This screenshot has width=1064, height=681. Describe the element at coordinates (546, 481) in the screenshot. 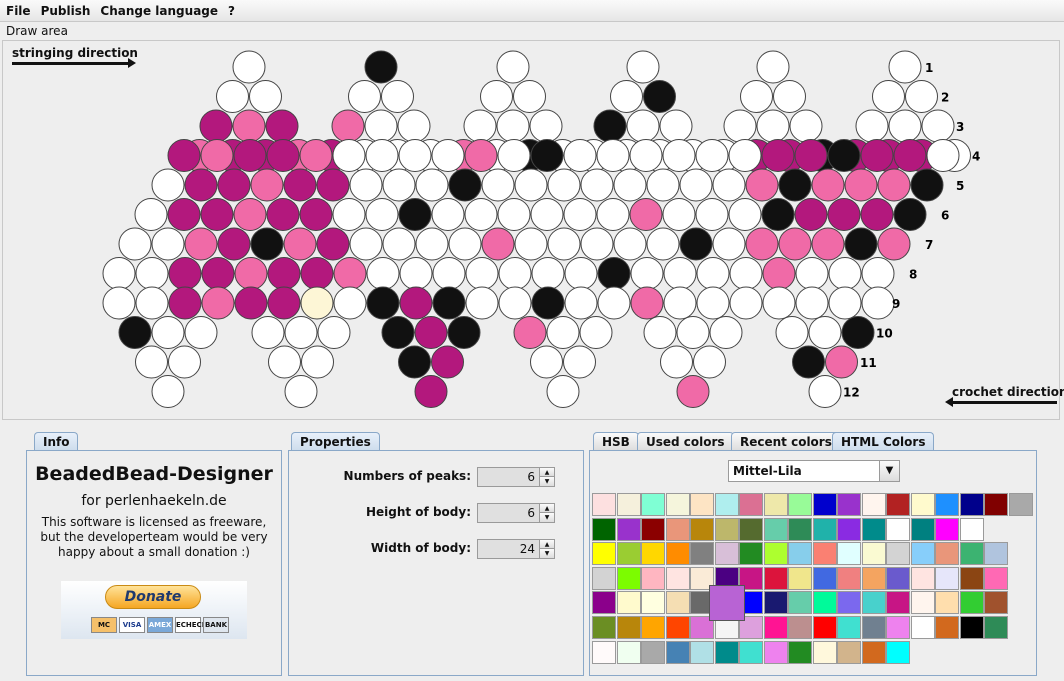

I see `spin-down-icon: ▼` at that location.